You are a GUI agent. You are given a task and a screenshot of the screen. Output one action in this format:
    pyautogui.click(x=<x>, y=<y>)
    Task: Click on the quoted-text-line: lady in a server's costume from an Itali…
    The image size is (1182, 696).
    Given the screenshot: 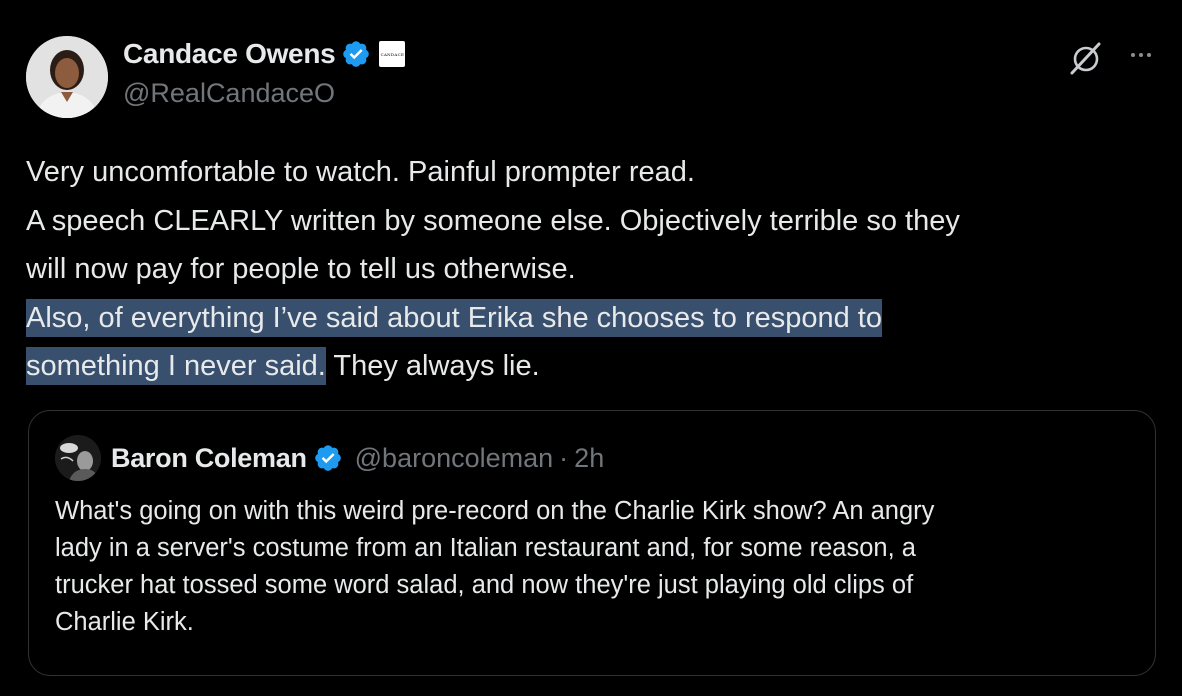 What is the action you would take?
    pyautogui.click(x=485, y=548)
    